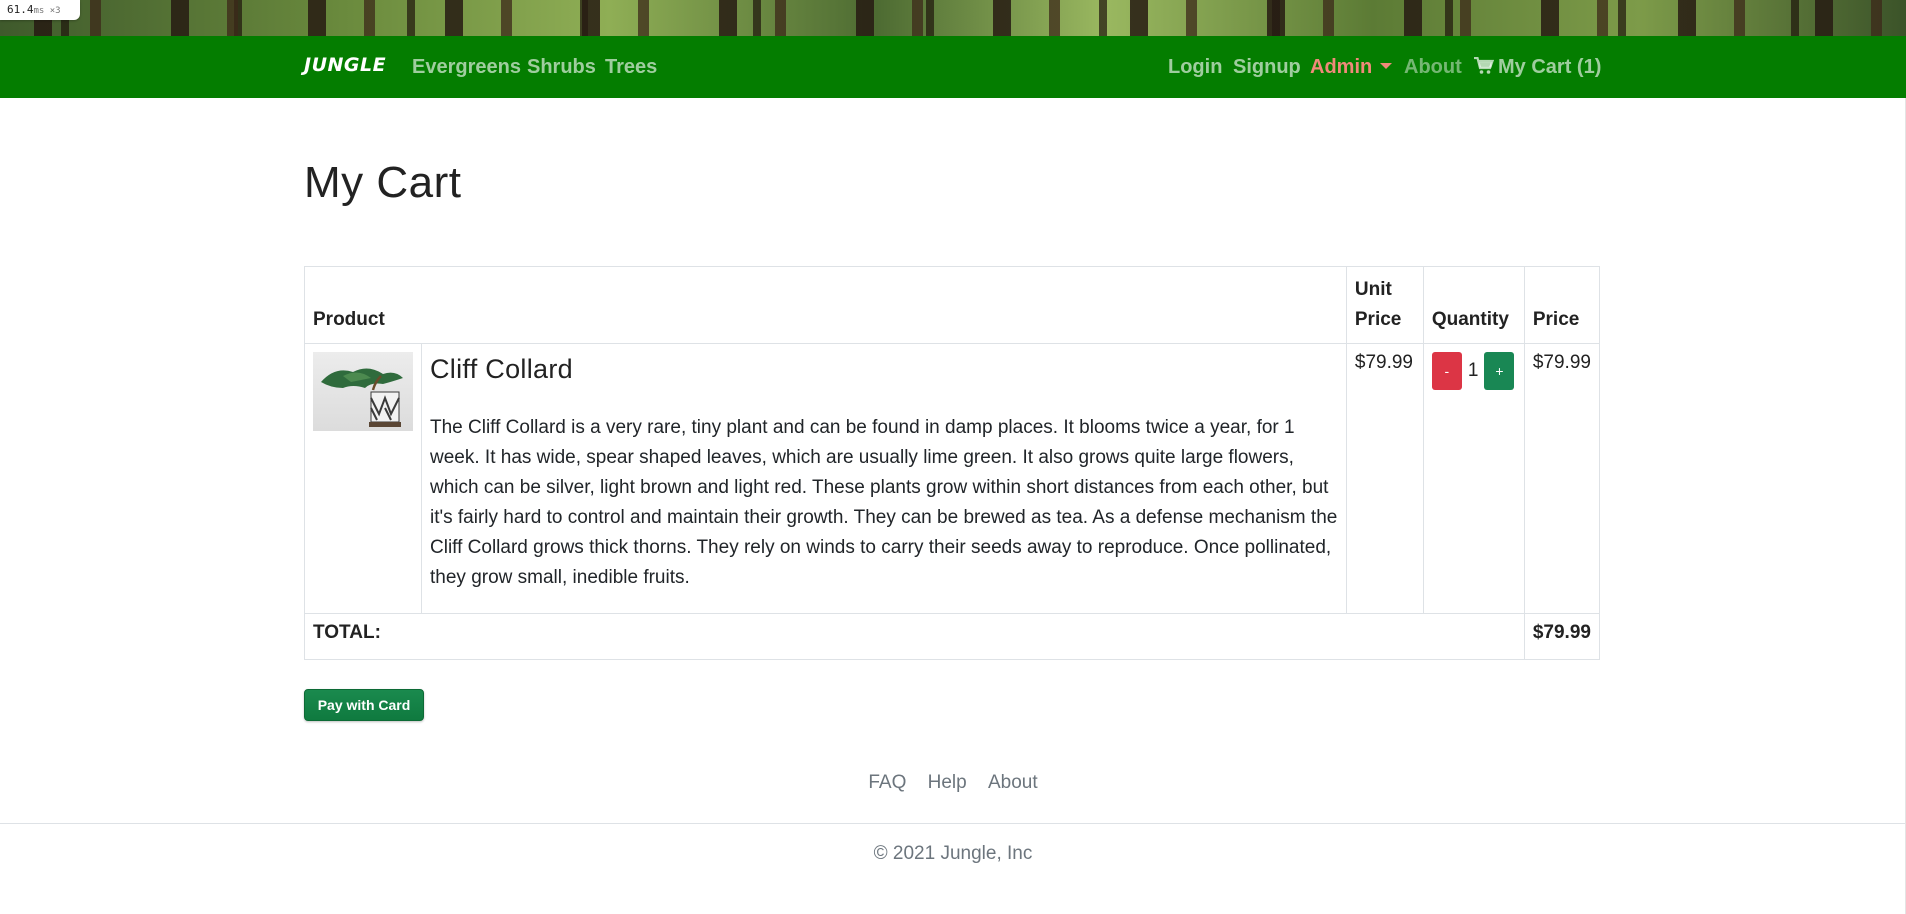 The width and height of the screenshot is (1906, 914). What do you see at coordinates (1267, 67) in the screenshot?
I see `nav-link-signup: Signup` at bounding box center [1267, 67].